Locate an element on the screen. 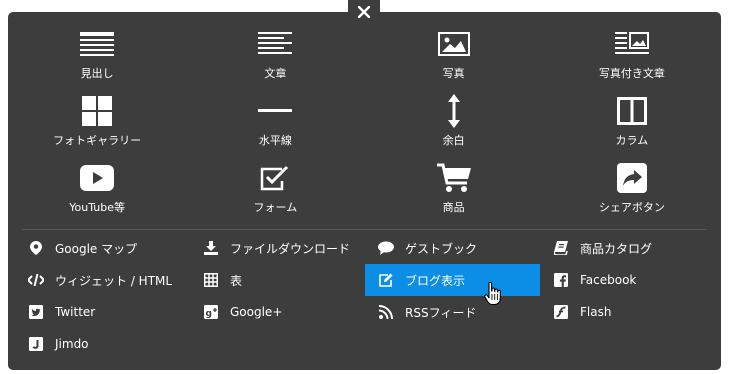 This screenshot has height=374, width=729. list-item-label: Google マップ is located at coordinates (96, 248).